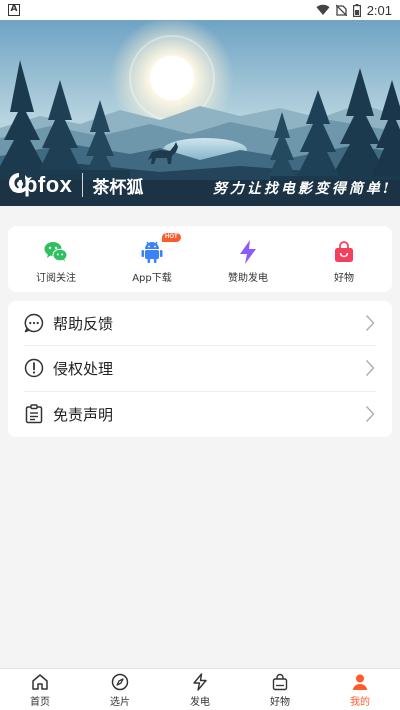 This screenshot has height=710, width=400. Describe the element at coordinates (56, 252) in the screenshot. I see `wechat-icon` at that location.